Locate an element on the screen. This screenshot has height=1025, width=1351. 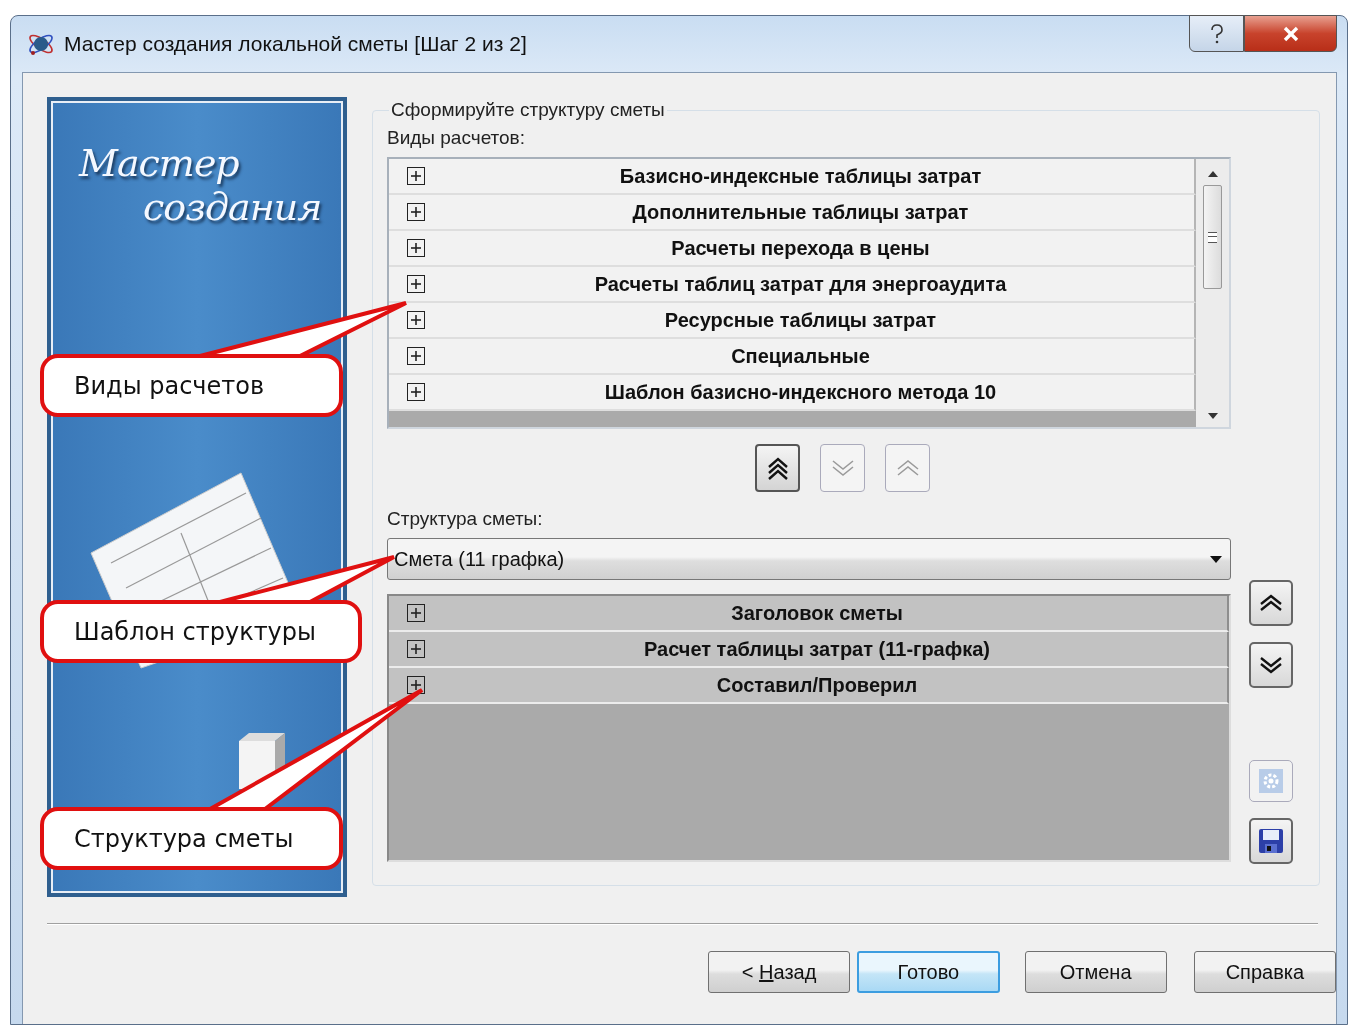
dialog-button: Отмена is located at coordinates (1095, 972).